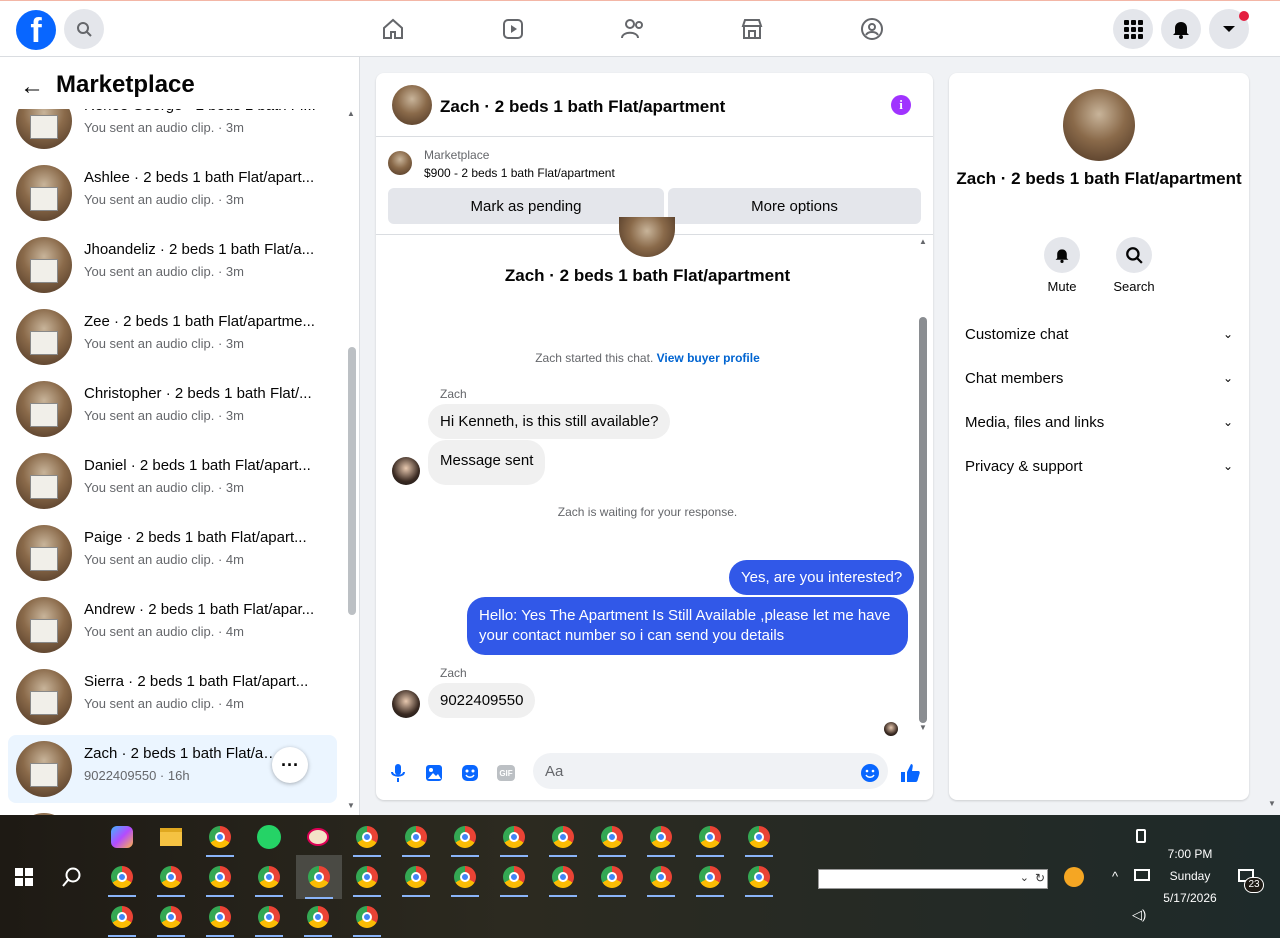  What do you see at coordinates (487, 462) in the screenshot?
I see `incoming-message: Message sent` at bounding box center [487, 462].